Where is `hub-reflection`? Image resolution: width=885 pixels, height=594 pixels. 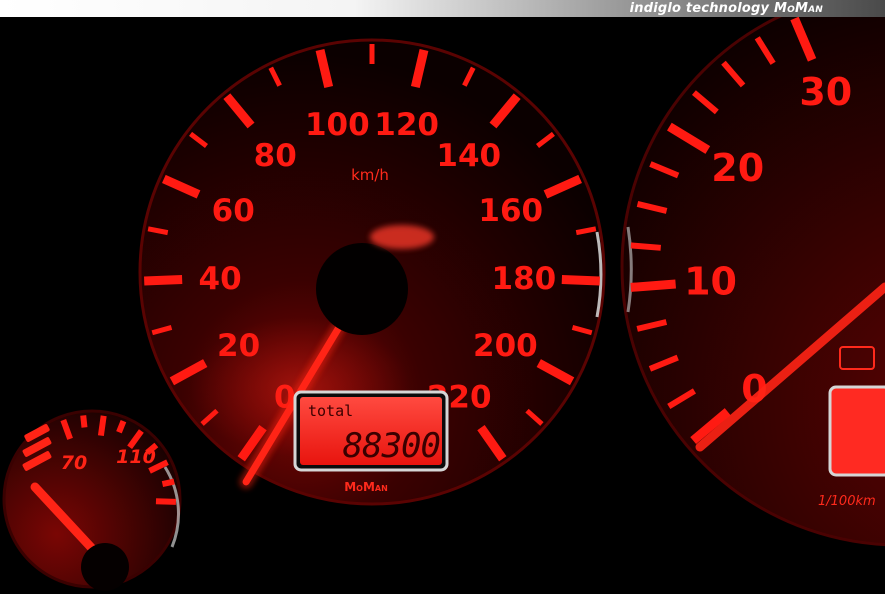
hub-reflection is located at coordinates (402, 237).